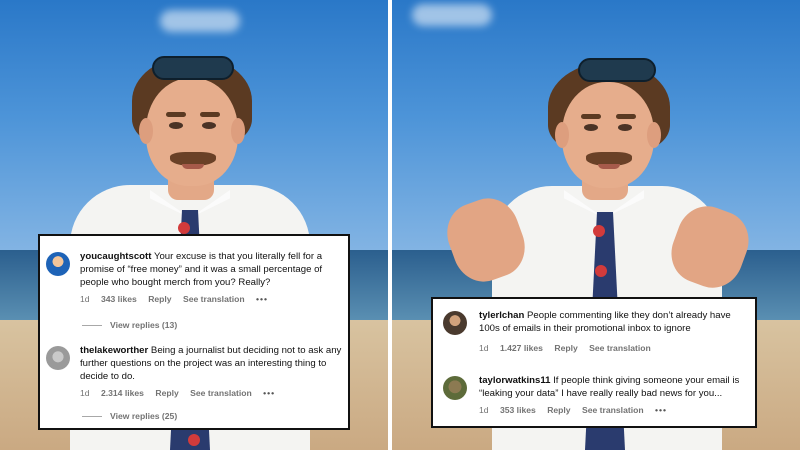 The image size is (800, 450). I want to click on view-replies-label: View replies (25), so click(144, 416).